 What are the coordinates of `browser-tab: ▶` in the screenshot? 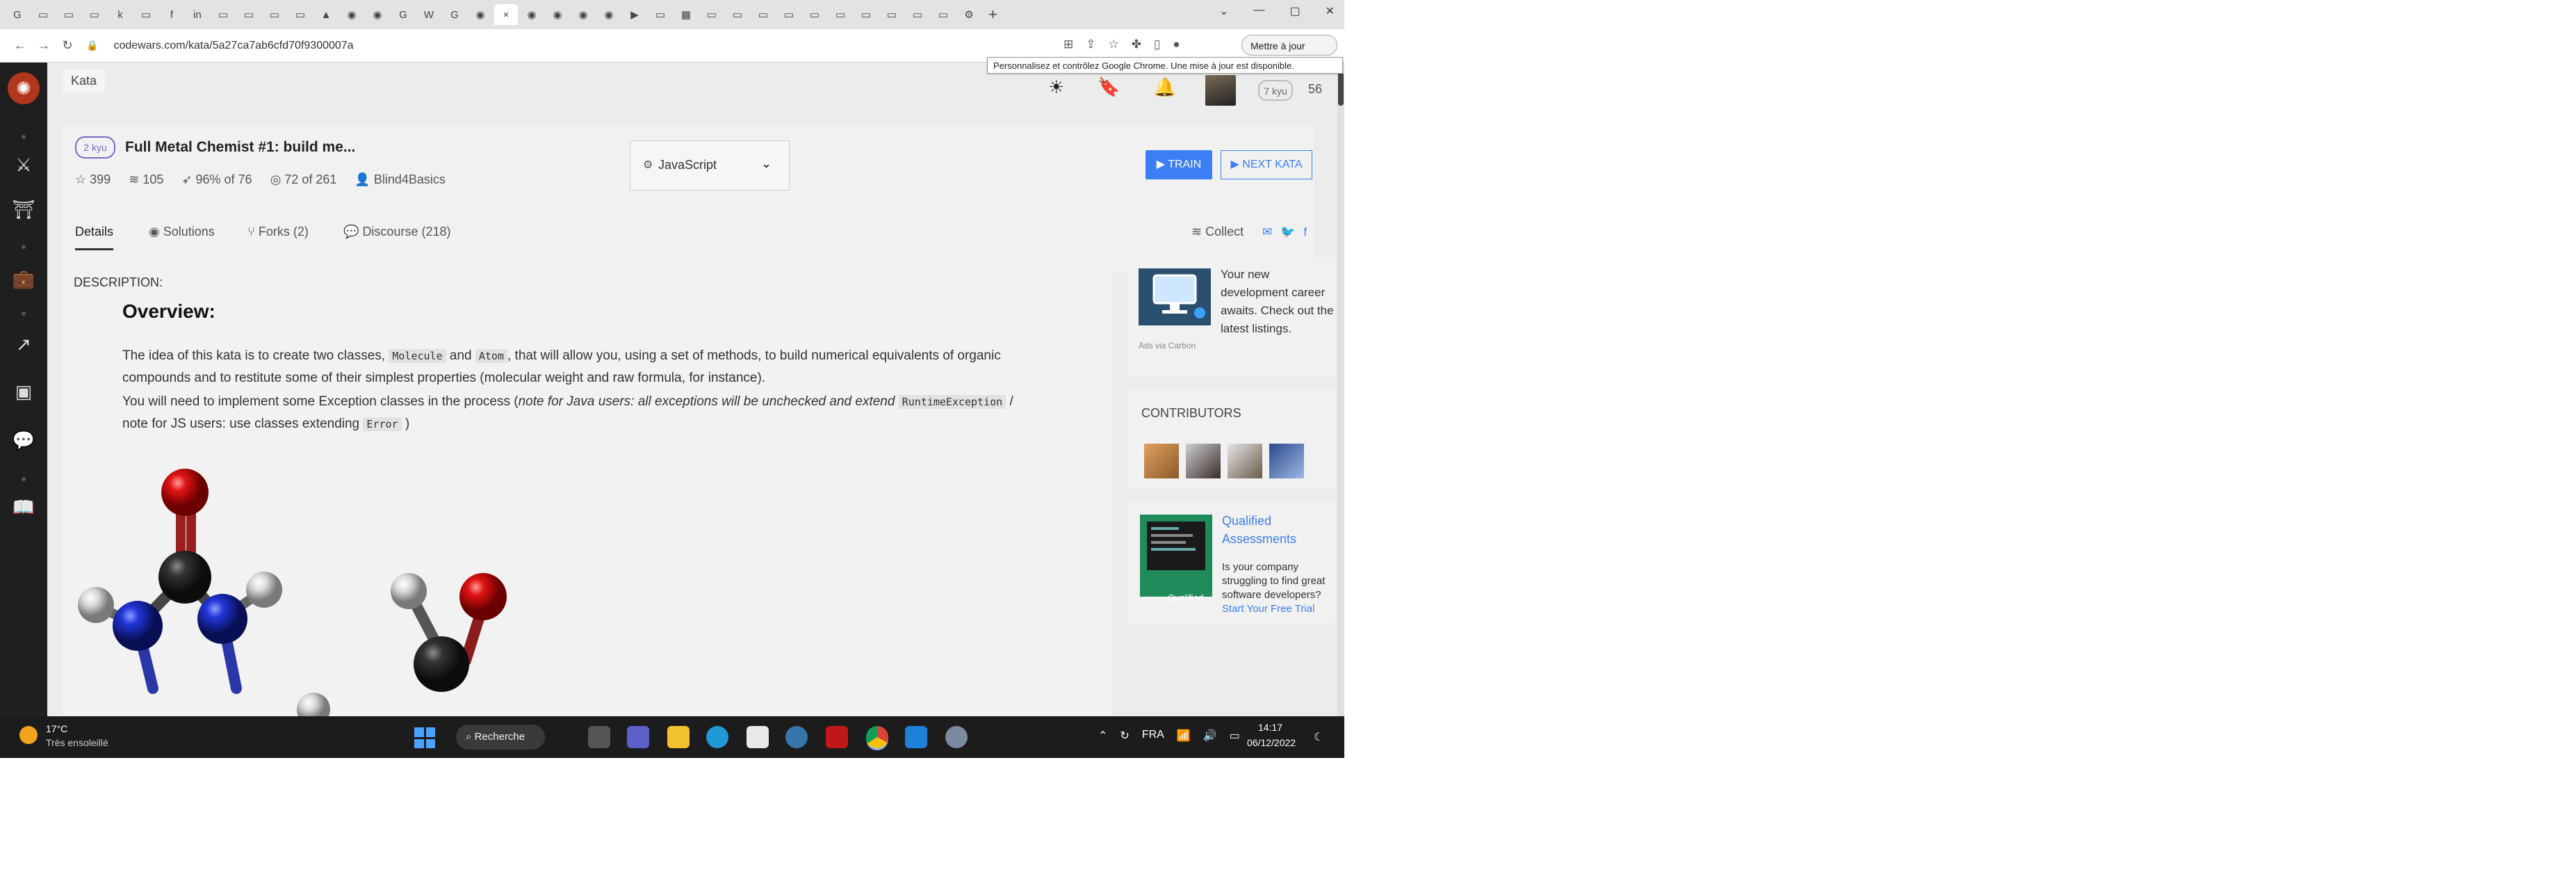 It's located at (634, 14).